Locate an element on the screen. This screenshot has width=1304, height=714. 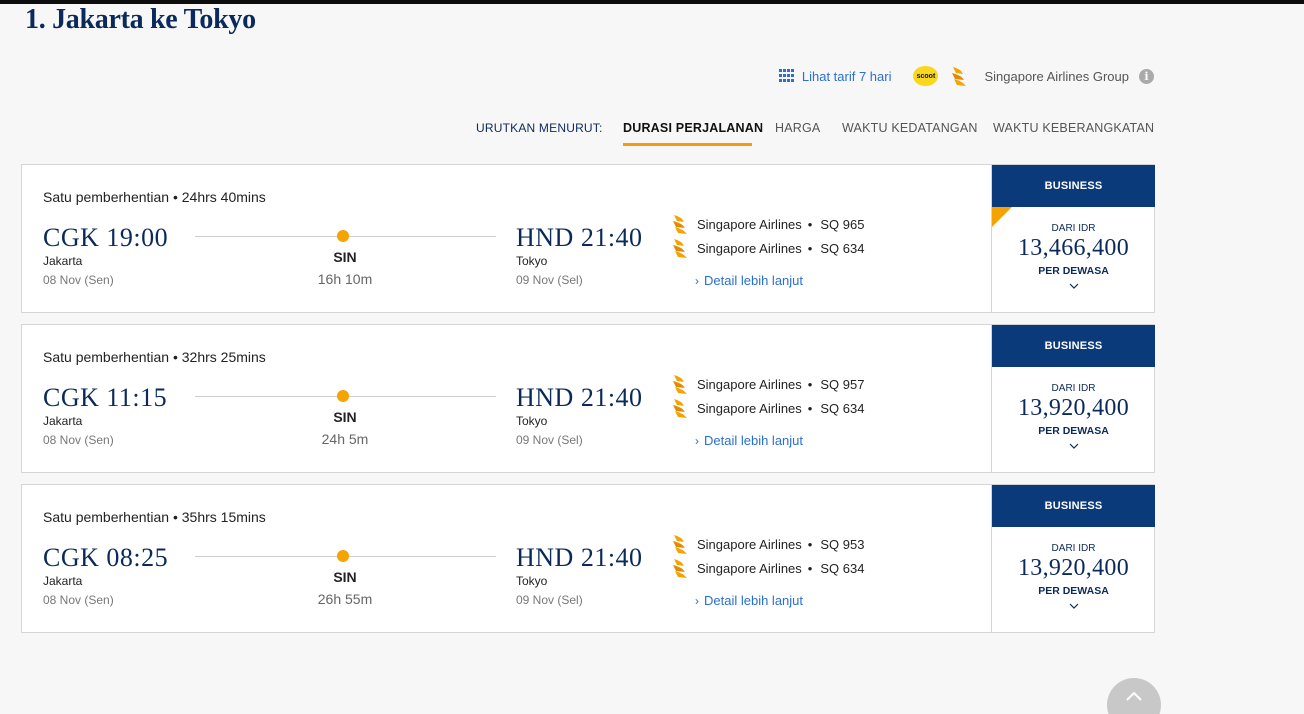
view-7days-link: Lihat tarif 7 hari is located at coordinates (835, 76).